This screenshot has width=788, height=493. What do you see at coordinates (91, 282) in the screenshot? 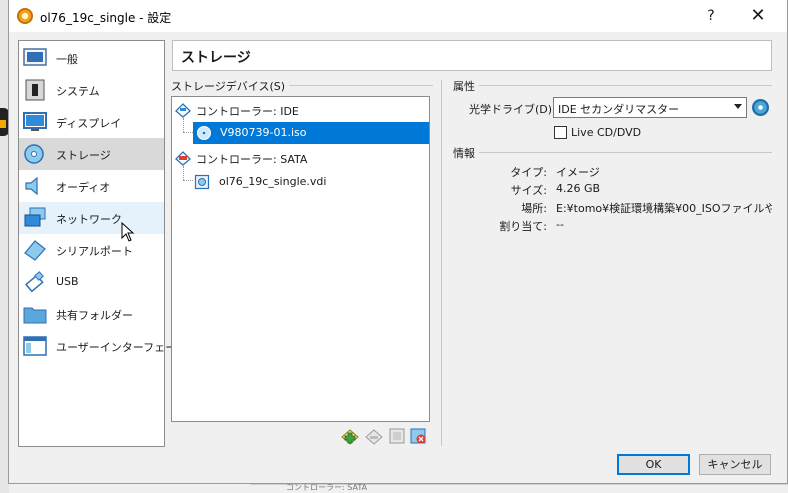
I see `sidebar-item-usb: USB` at bounding box center [91, 282].